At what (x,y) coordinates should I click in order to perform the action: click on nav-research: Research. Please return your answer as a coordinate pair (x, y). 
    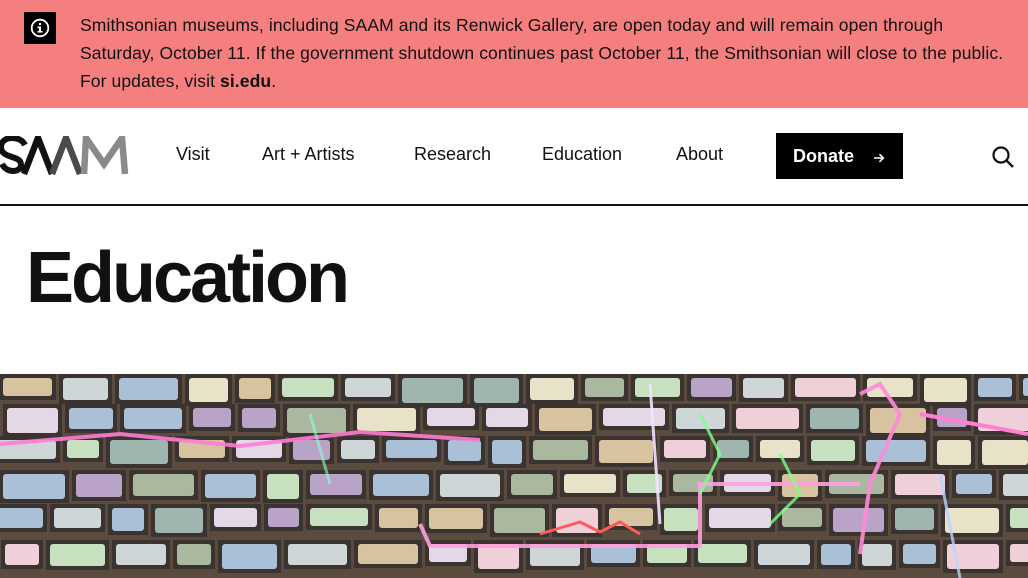
    Looking at the image, I should click on (452, 154).